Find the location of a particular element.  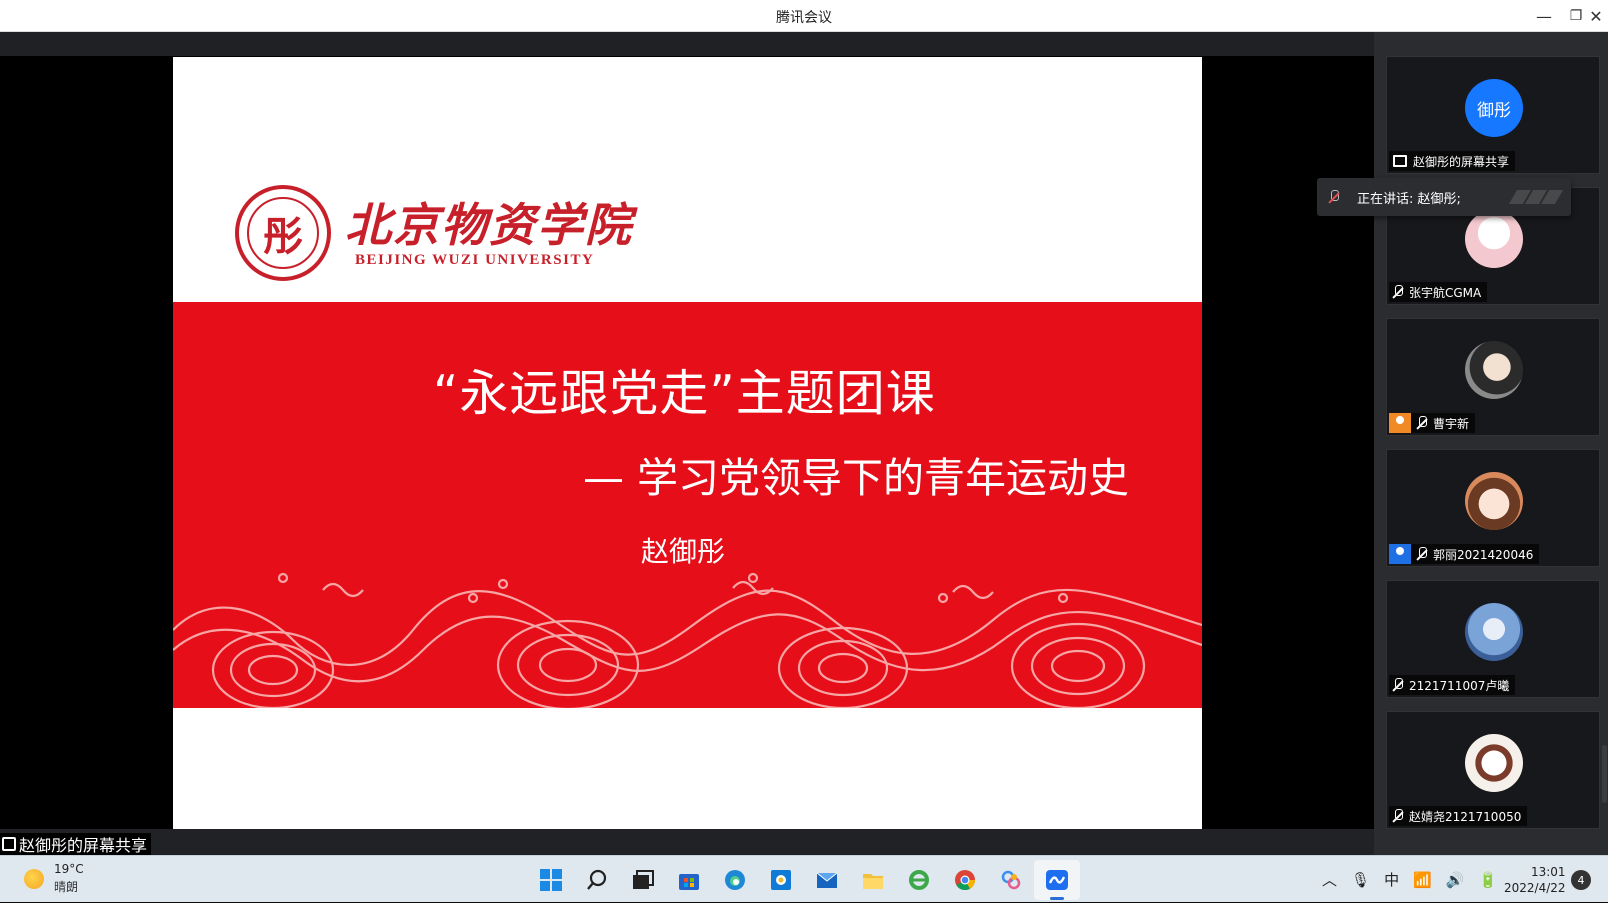

file-explorer-button is located at coordinates (873, 880).